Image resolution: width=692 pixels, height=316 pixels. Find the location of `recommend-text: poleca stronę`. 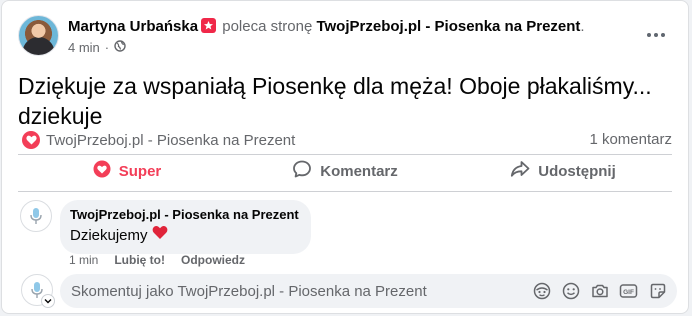

recommend-text: poleca stronę is located at coordinates (267, 26).